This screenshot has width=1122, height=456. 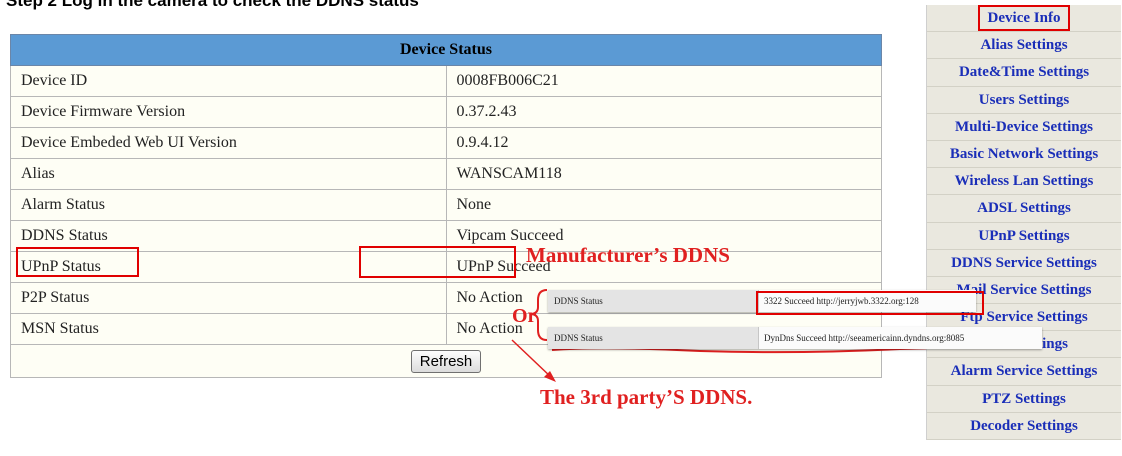 I want to click on row-value: None, so click(x=663, y=205).